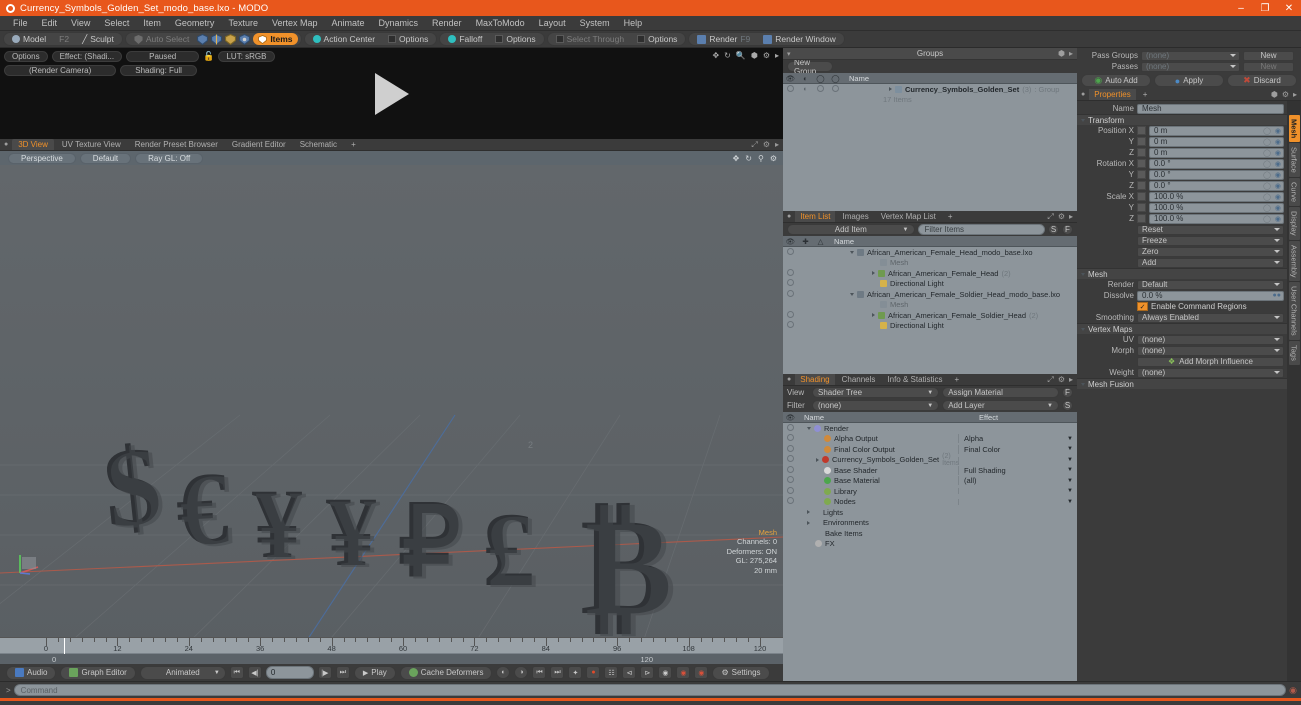 Image resolution: width=1301 pixels, height=705 pixels. Describe the element at coordinates (1050, 380) in the screenshot. I see `expand-icon: ⤢` at that location.